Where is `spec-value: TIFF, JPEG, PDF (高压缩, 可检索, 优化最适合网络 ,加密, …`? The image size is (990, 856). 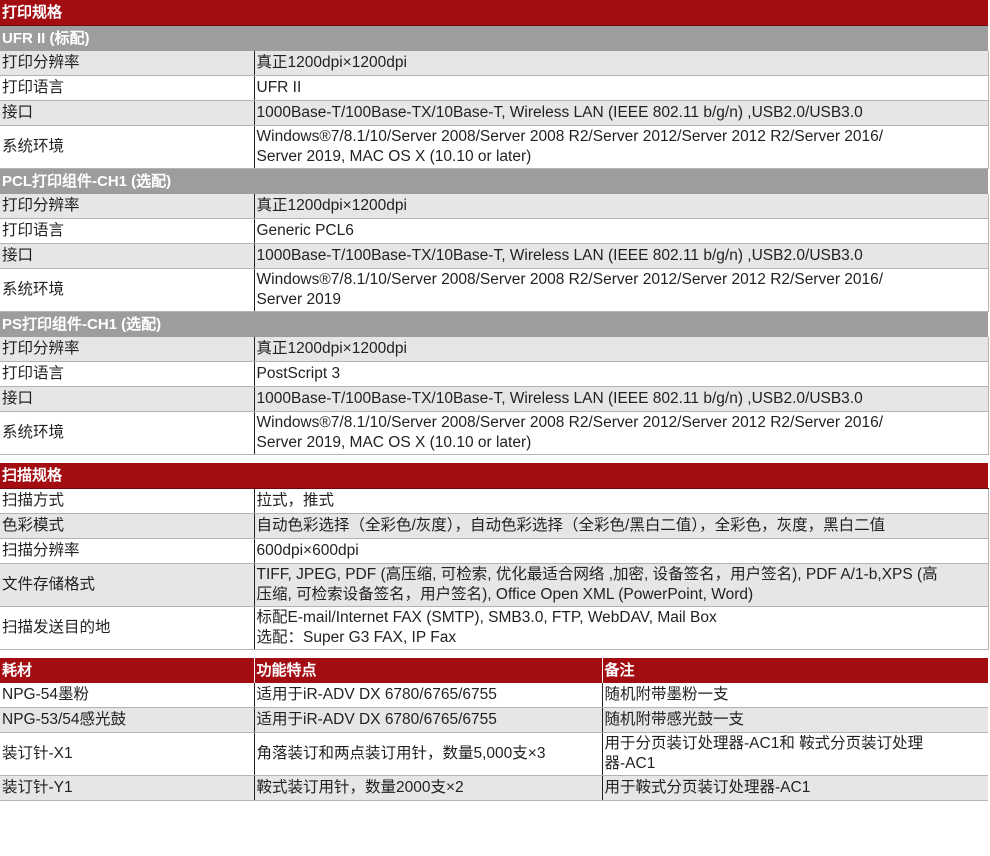 spec-value: TIFF, JPEG, PDF (高压缩, 可检索, 优化最适合网络 ,加密, … is located at coordinates (621, 585).